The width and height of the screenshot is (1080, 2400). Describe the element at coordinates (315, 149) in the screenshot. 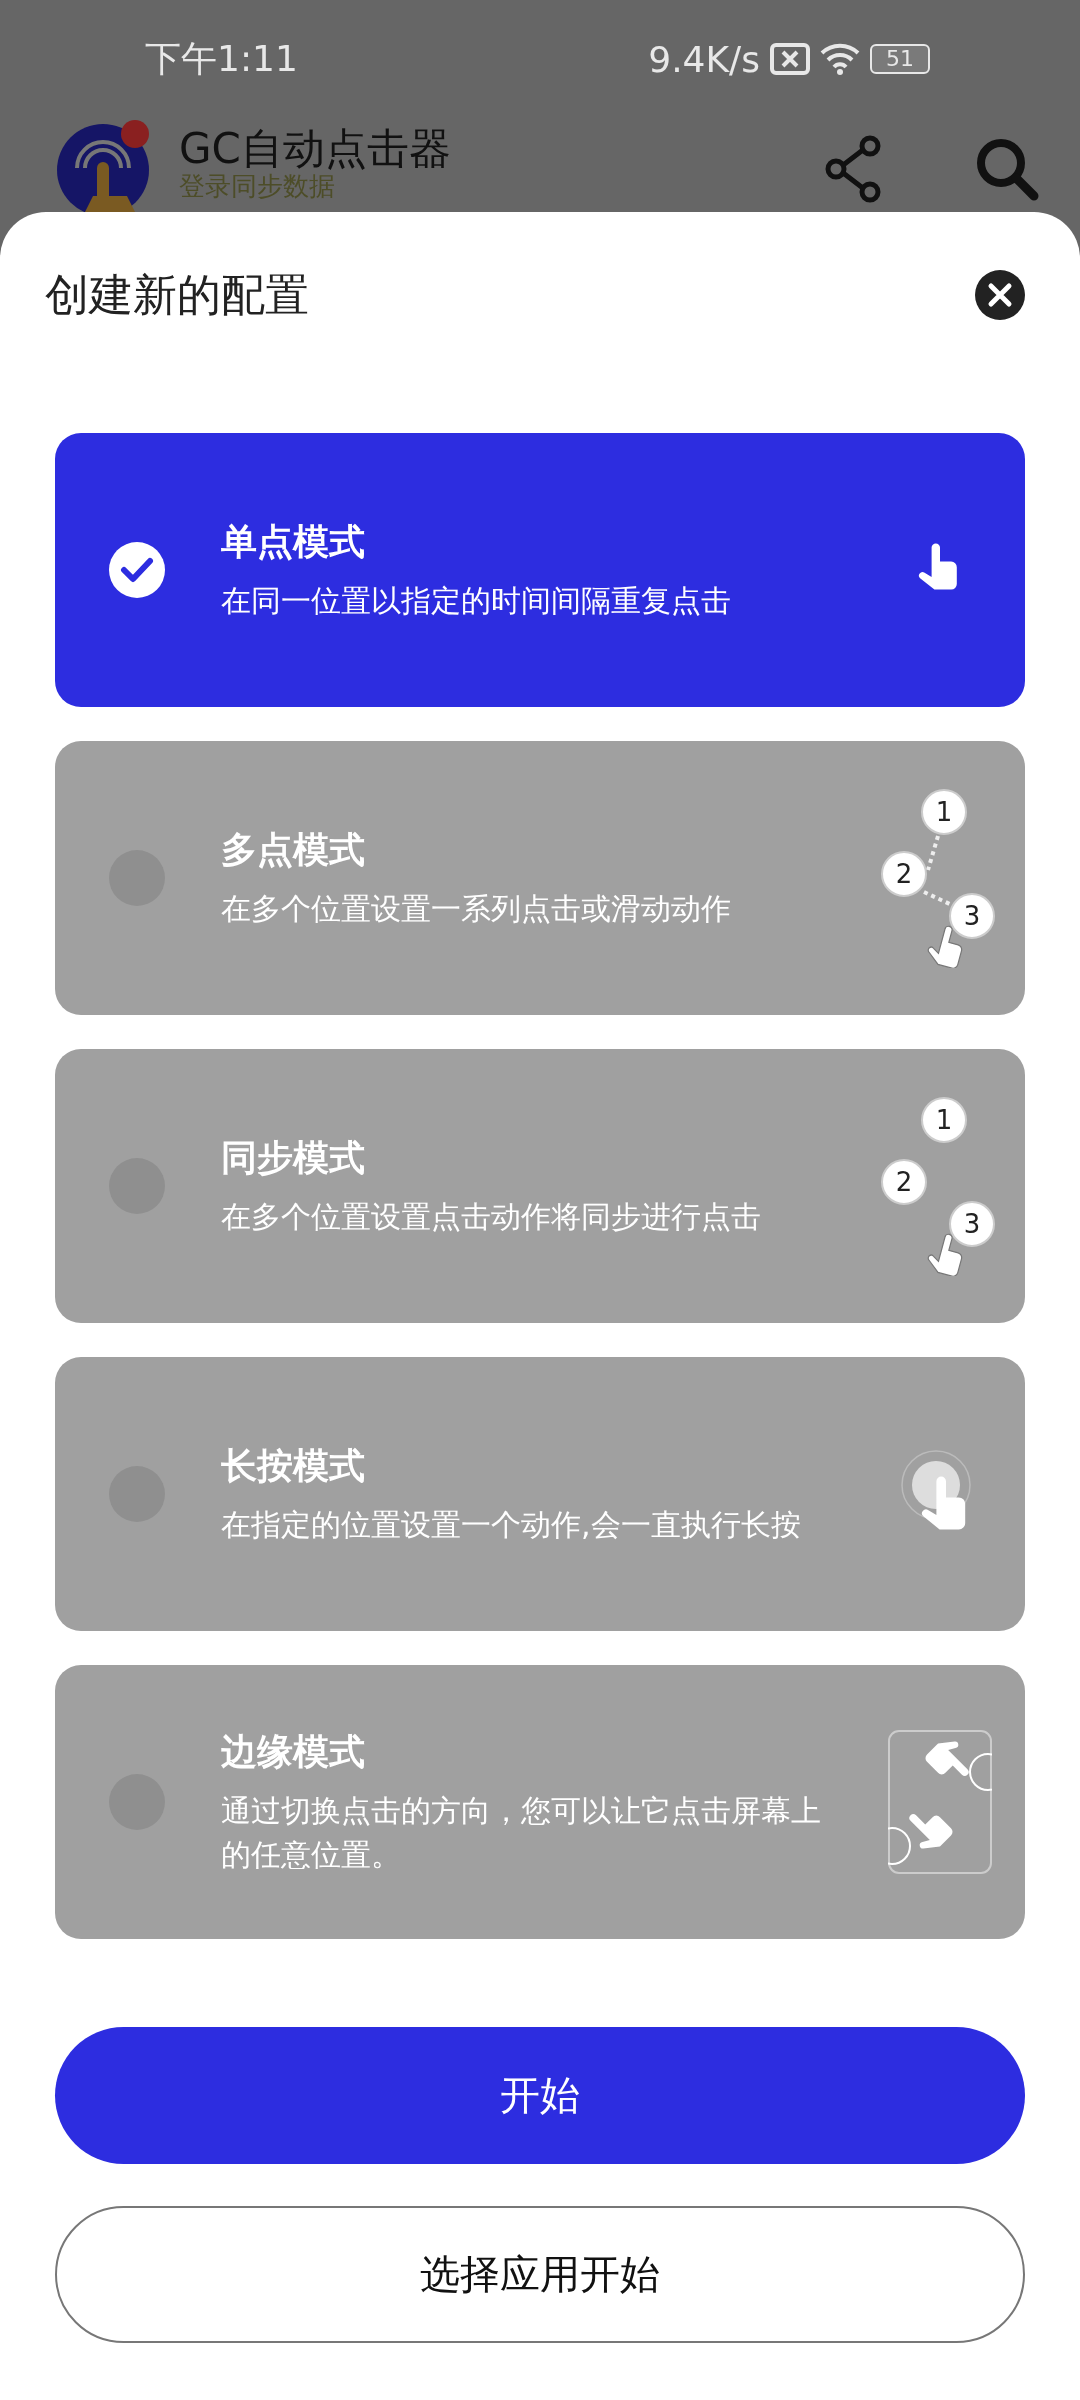

I see `app-title: GC自动点击器` at that location.